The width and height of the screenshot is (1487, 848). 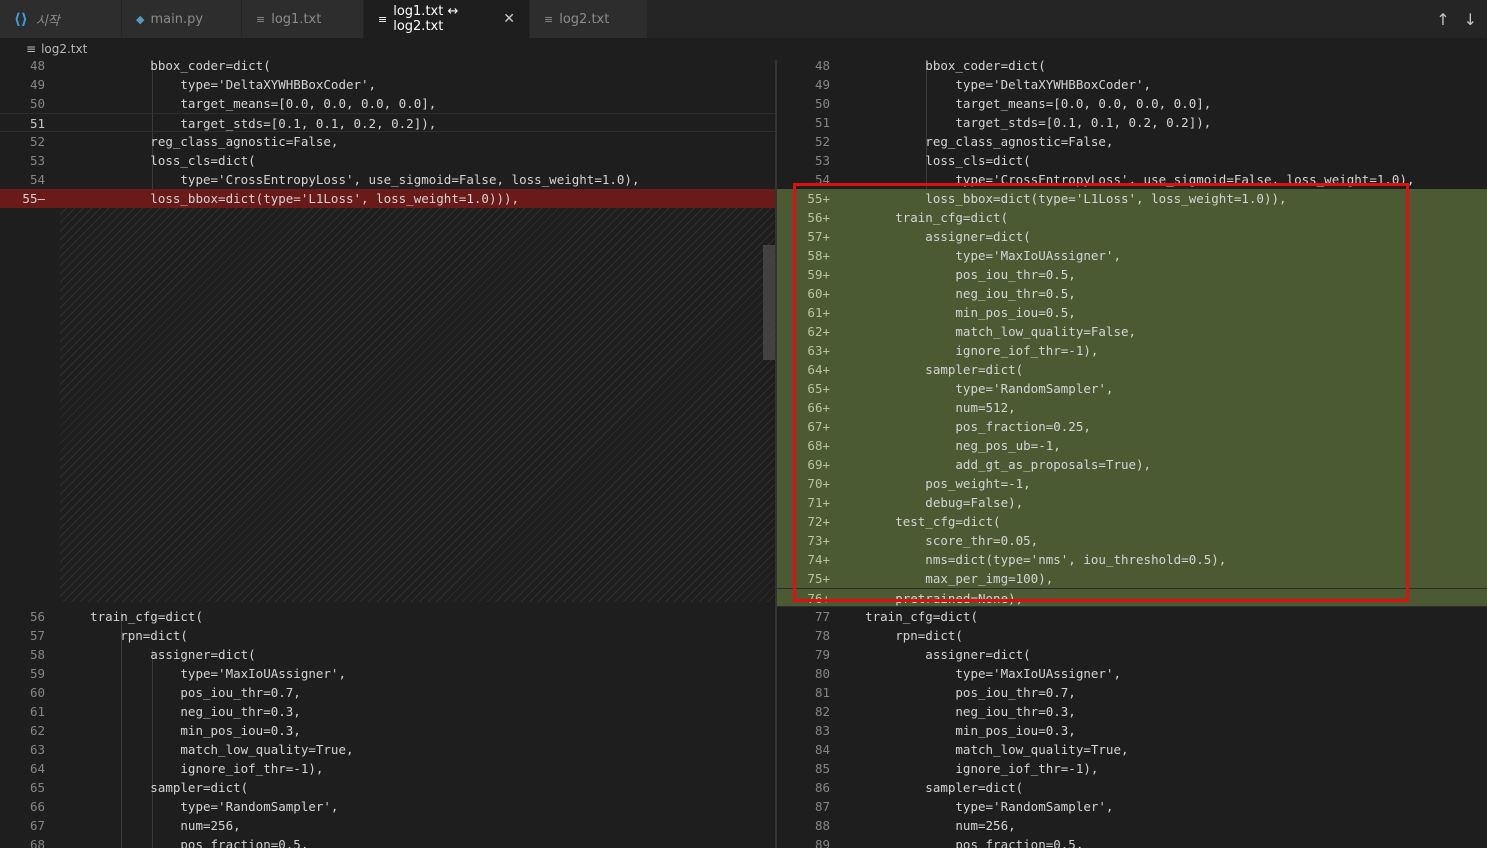 I want to click on added-code-line: 71+ debug=False),, so click(x=1132, y=502).